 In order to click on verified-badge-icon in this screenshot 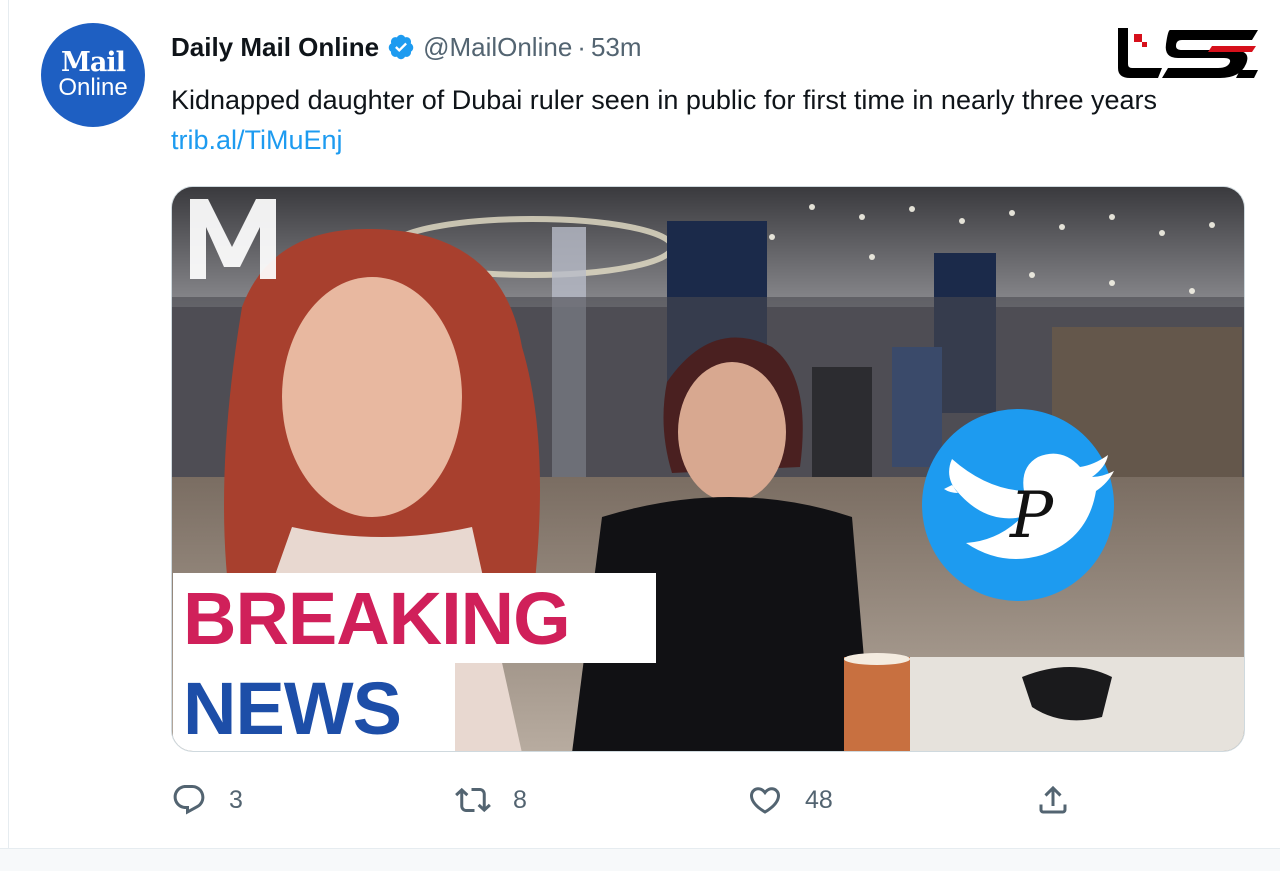, I will do `click(401, 47)`.